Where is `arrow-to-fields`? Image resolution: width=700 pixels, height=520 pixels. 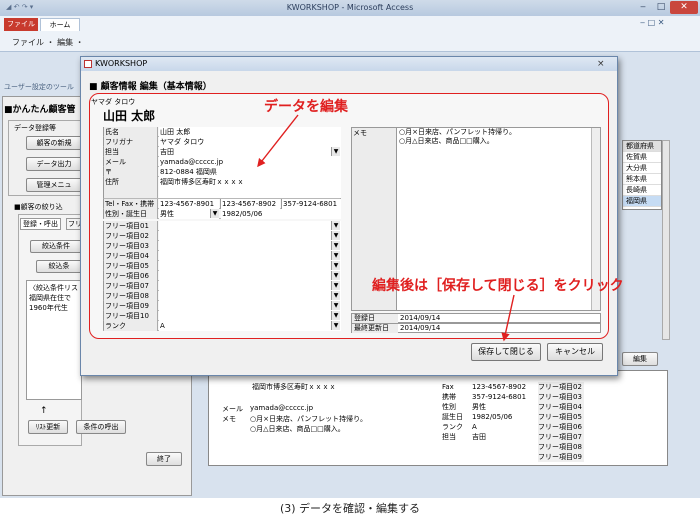 arrow-to-fields is located at coordinates (278, 141).